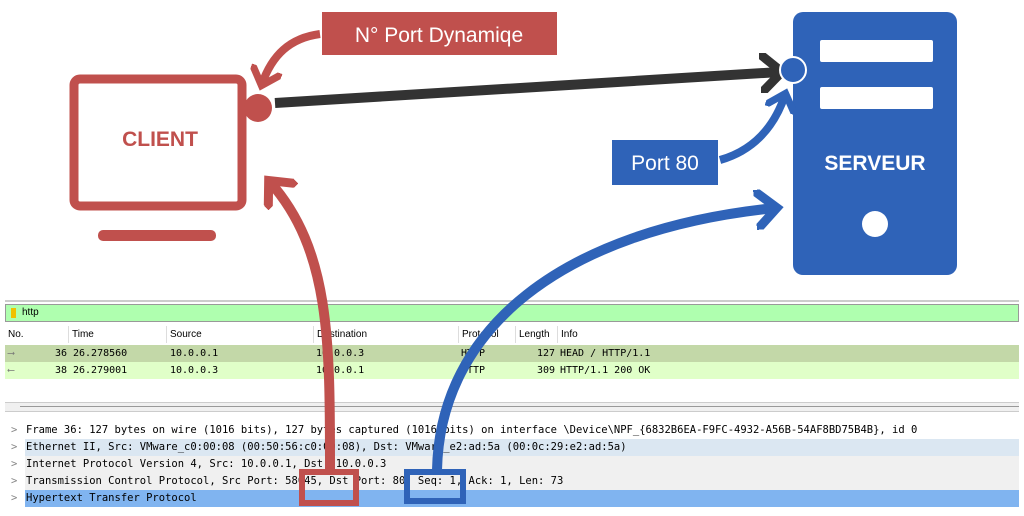  What do you see at coordinates (302, 326) in the screenshot?
I see `src-port-arrow` at bounding box center [302, 326].